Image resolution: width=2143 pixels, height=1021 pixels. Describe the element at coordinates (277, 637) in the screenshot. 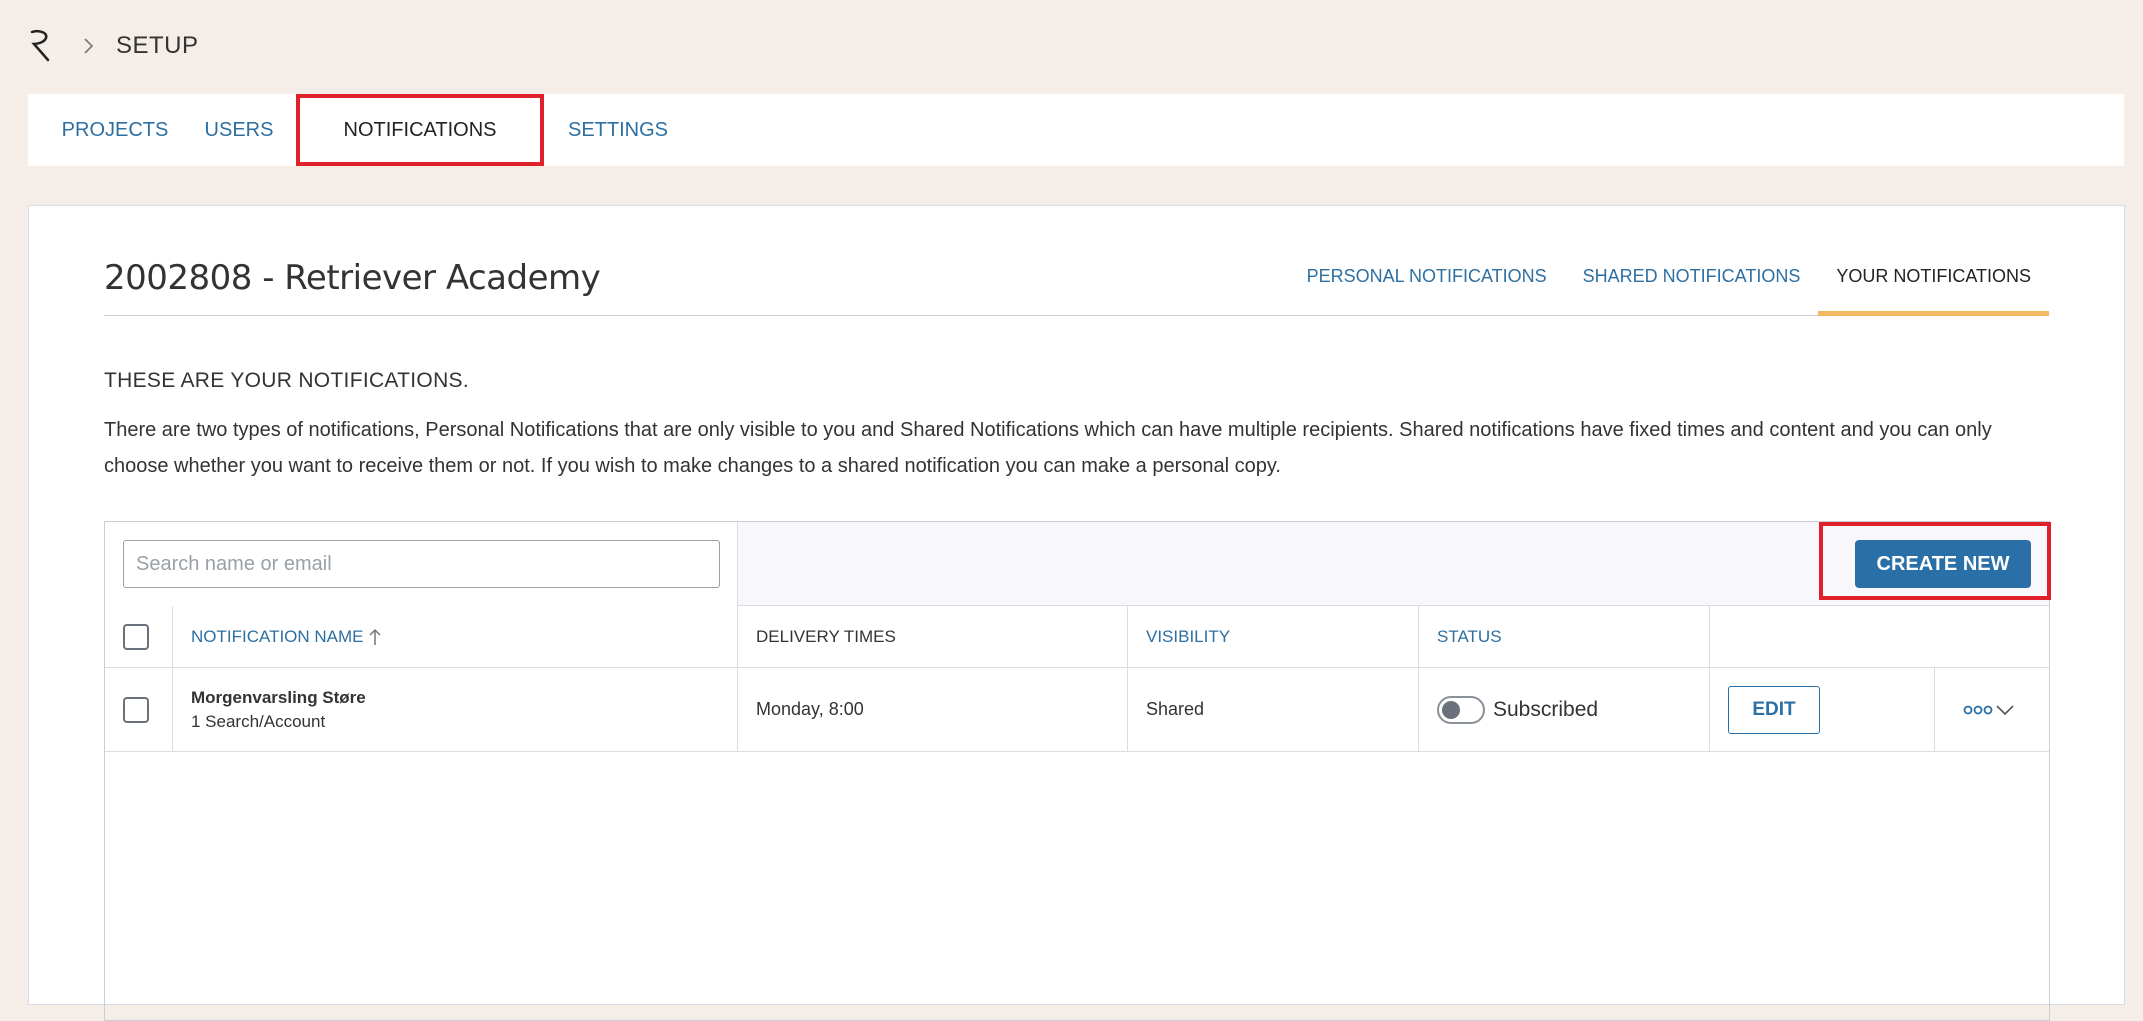

I see `column-name-label: NOTIFICATION NAME` at that location.